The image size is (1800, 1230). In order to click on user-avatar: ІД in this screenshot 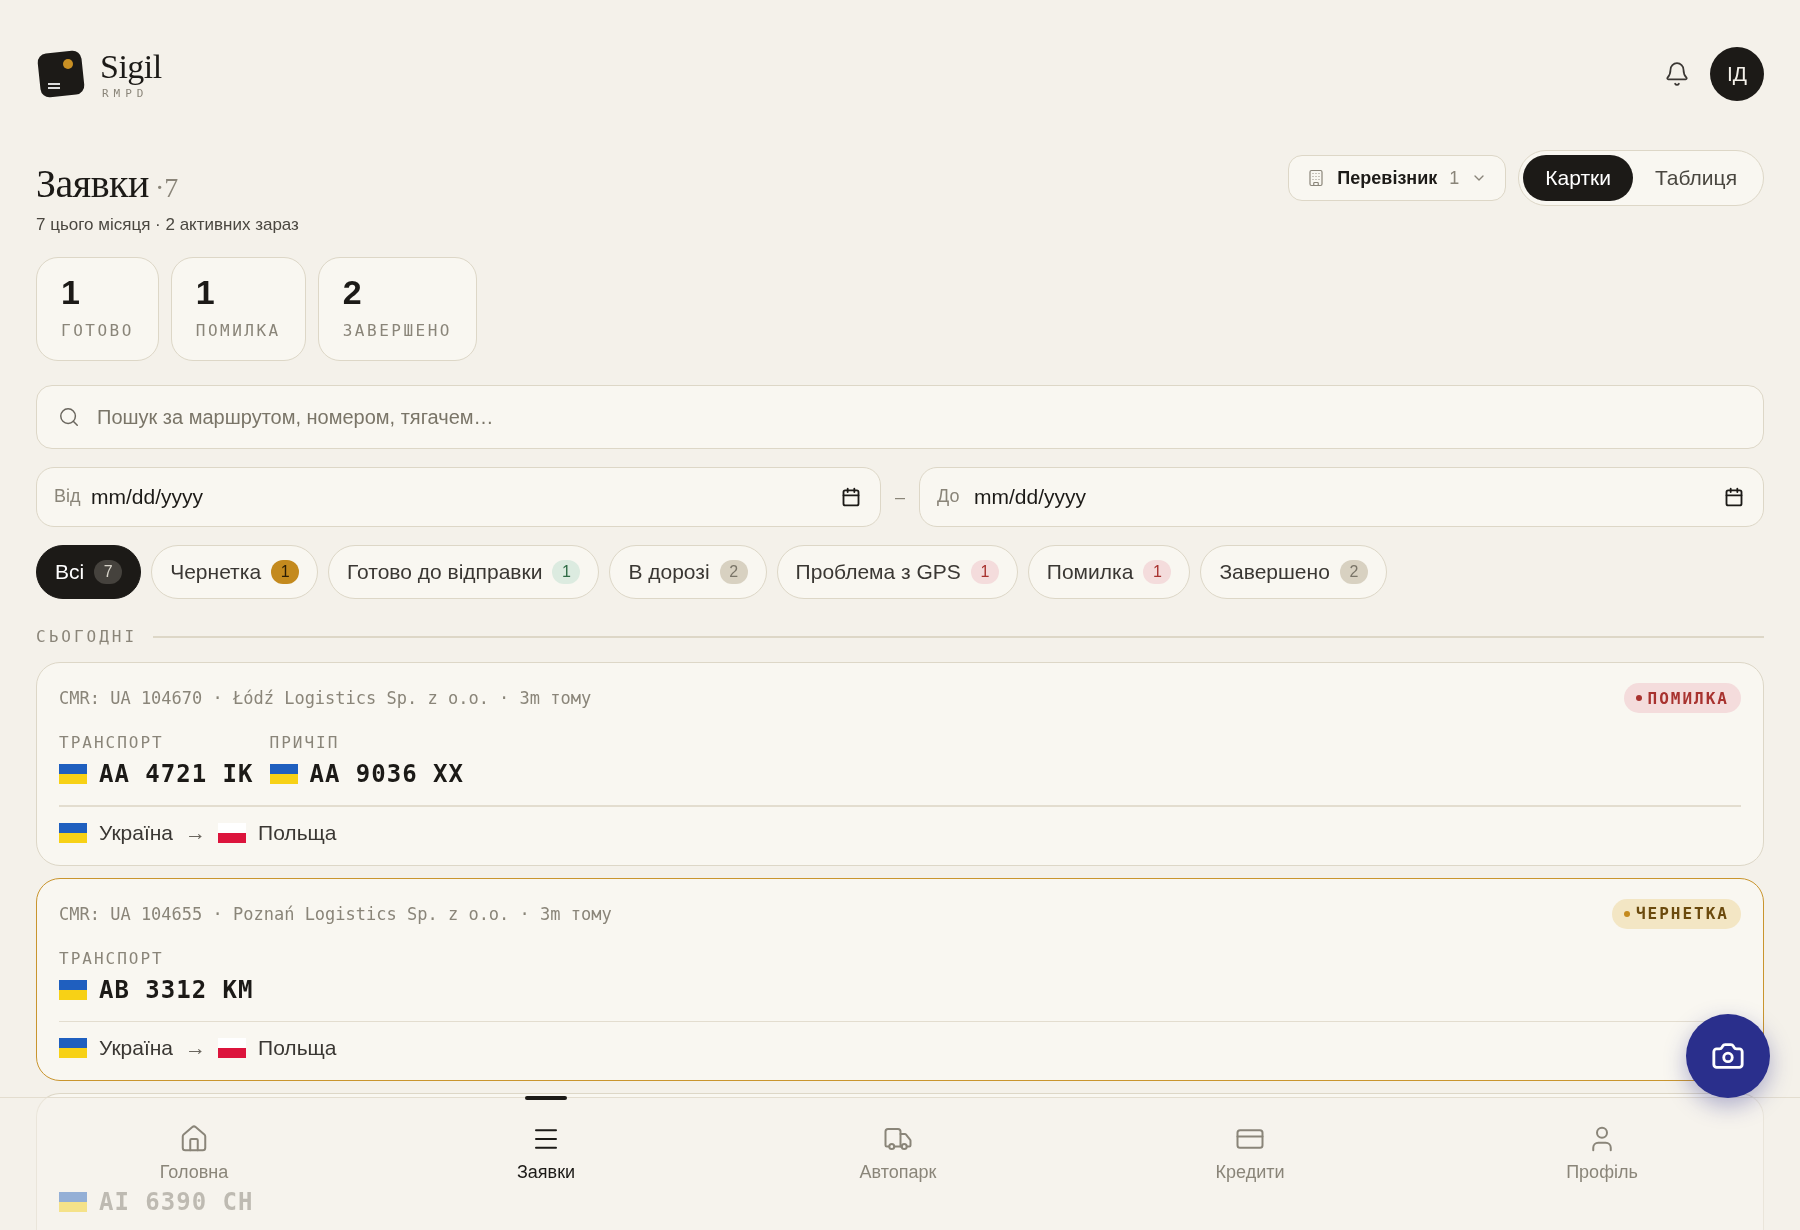, I will do `click(1737, 74)`.